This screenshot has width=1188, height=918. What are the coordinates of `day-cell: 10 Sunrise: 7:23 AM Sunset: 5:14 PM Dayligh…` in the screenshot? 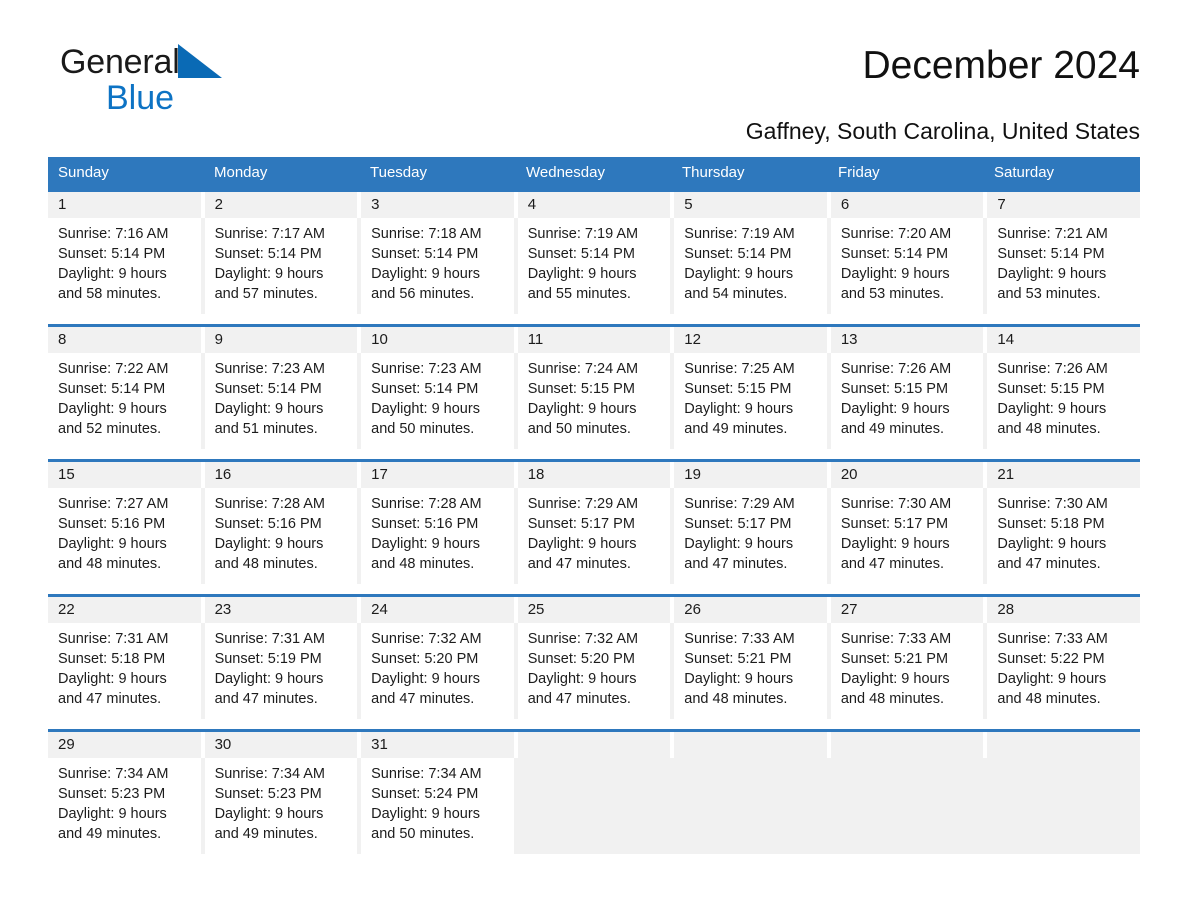 It's located at (439, 388).